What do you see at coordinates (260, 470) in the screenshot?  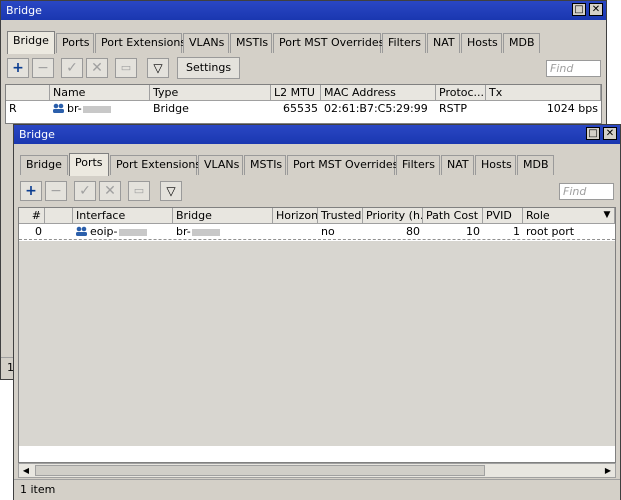 I see `scrollbar-thumb` at bounding box center [260, 470].